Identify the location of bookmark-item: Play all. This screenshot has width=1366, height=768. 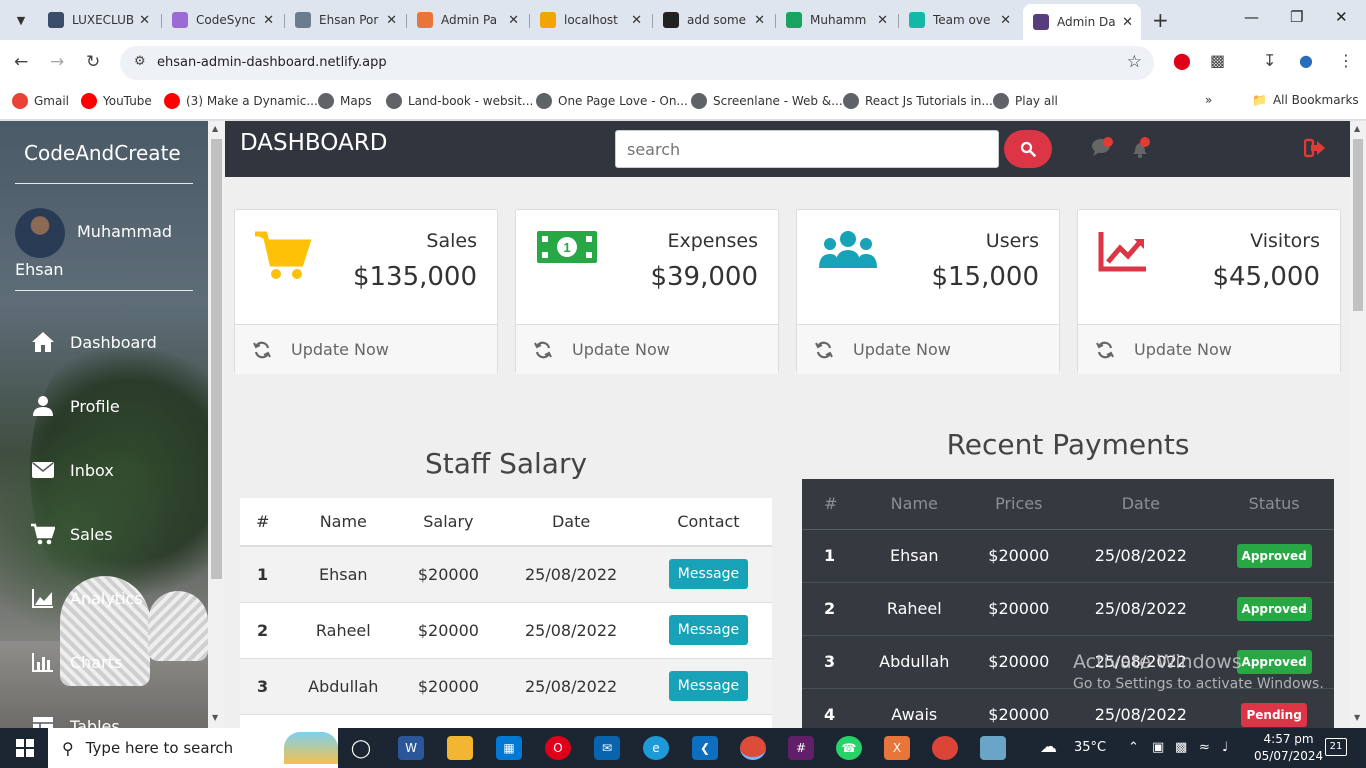
(1025, 101).